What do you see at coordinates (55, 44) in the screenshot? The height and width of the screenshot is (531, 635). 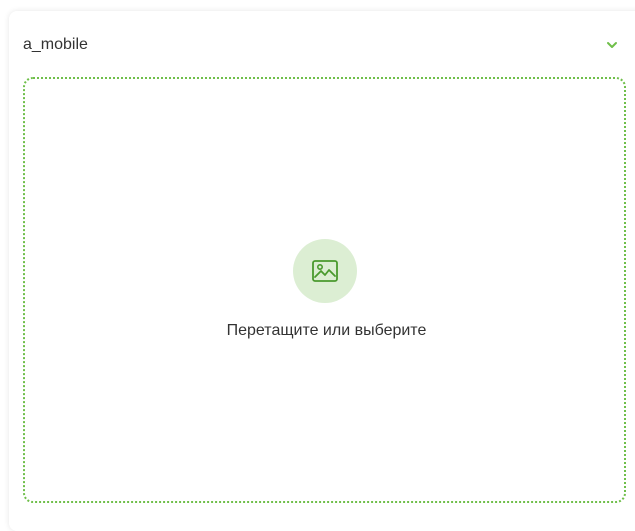 I see `field-title: a_mobile` at bounding box center [55, 44].